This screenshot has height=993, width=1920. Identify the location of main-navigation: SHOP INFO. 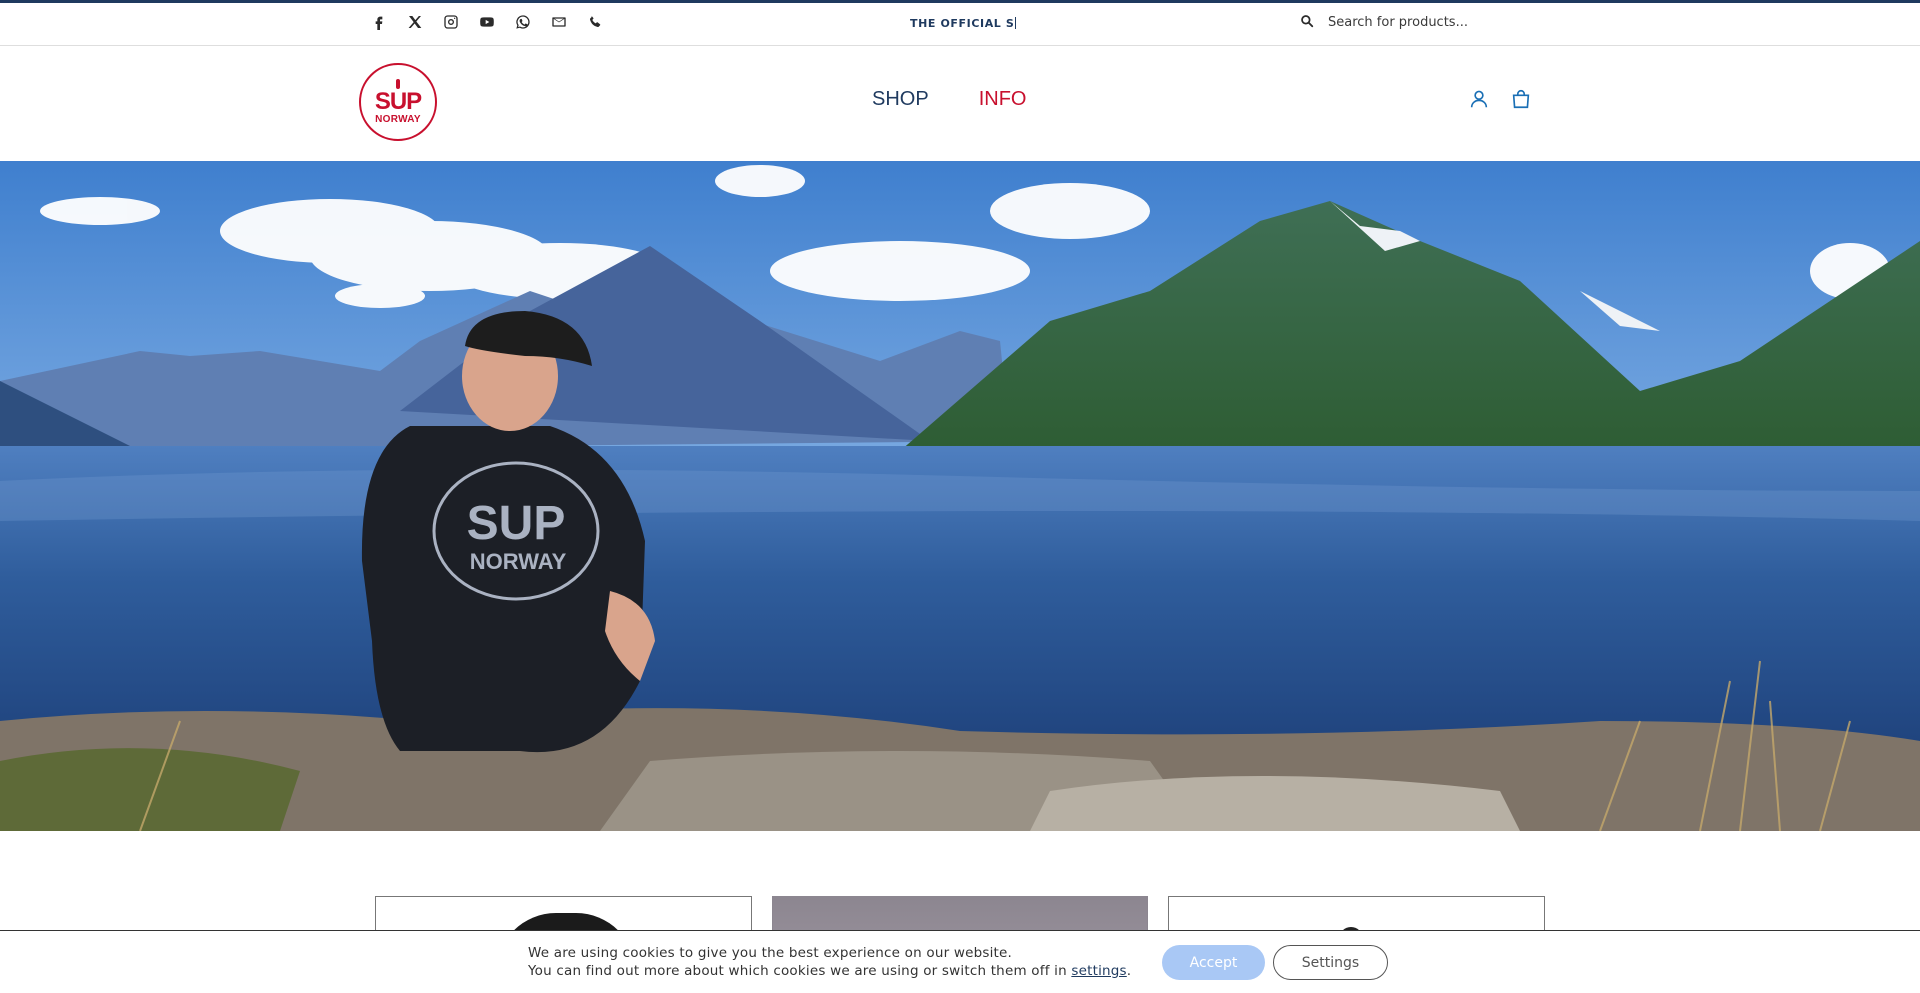
(949, 99).